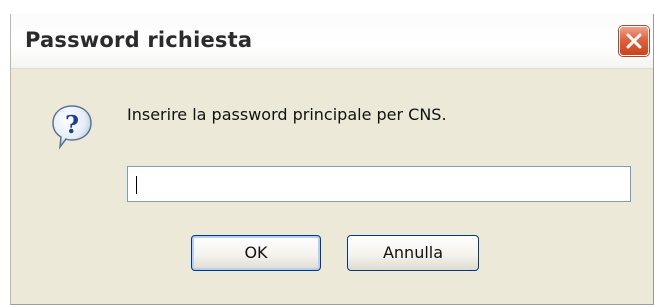 The height and width of the screenshot is (305, 654). Describe the element at coordinates (256, 253) in the screenshot. I see `ok-button: OK` at that location.